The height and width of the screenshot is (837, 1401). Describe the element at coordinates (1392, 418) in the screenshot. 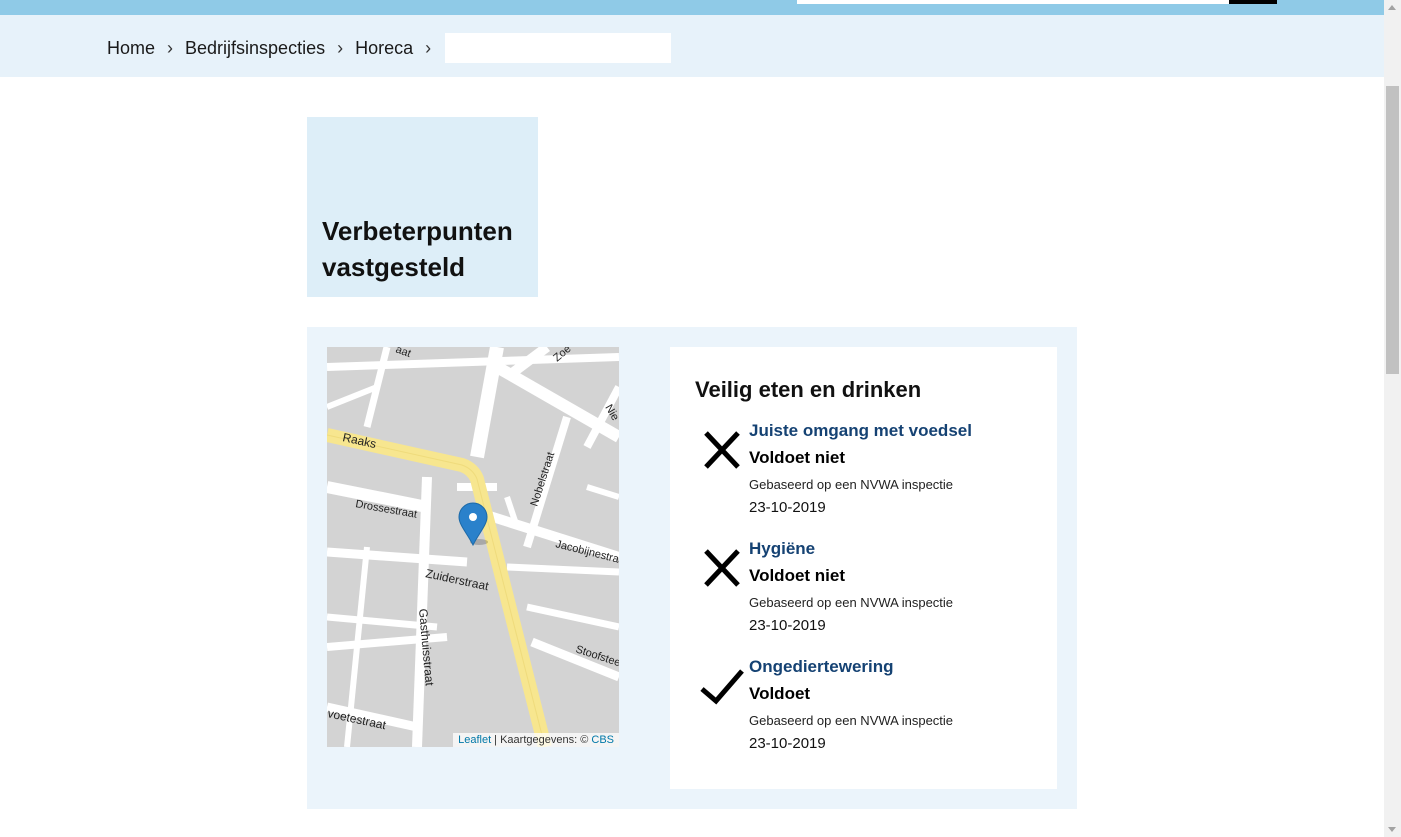

I see `vertical-scrollbar` at that location.